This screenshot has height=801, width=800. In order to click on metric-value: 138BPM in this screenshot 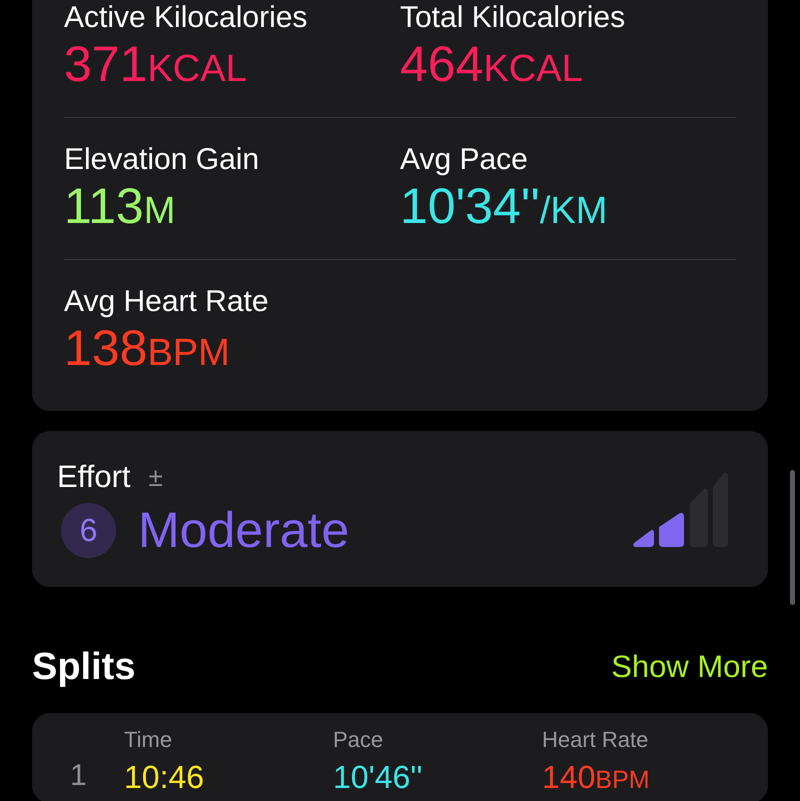, I will do `click(147, 349)`.